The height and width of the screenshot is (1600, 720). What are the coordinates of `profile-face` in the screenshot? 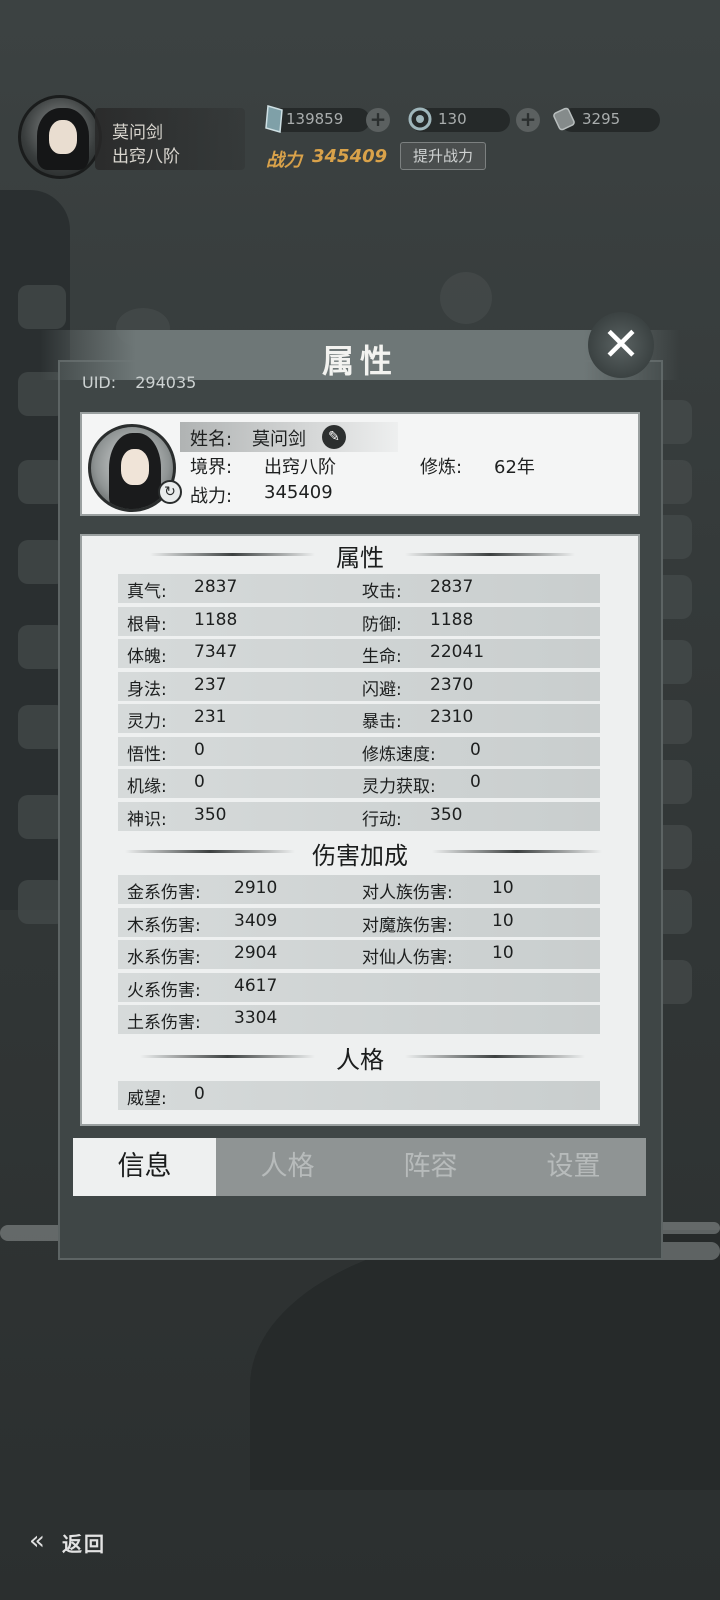 It's located at (135, 467).